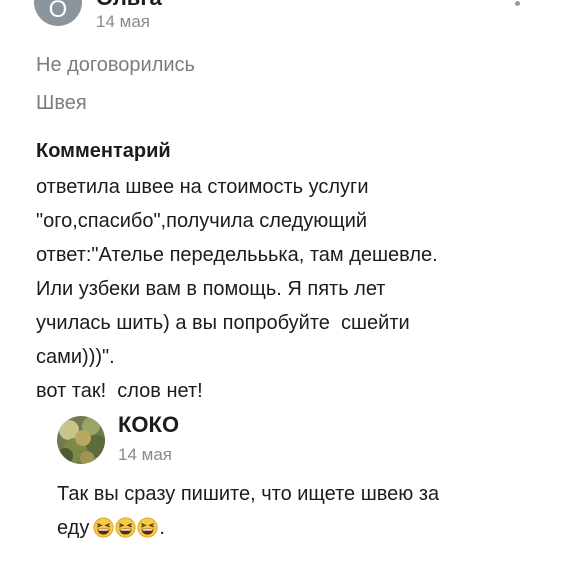 This screenshot has height=580, width=570. I want to click on comment-line: ответ:"Ателье переделььька, там дешевле., so click(237, 255).